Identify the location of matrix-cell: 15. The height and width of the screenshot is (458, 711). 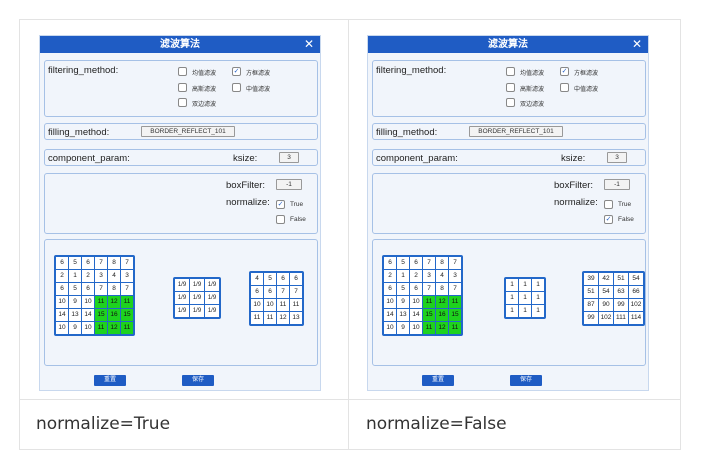
(101, 315).